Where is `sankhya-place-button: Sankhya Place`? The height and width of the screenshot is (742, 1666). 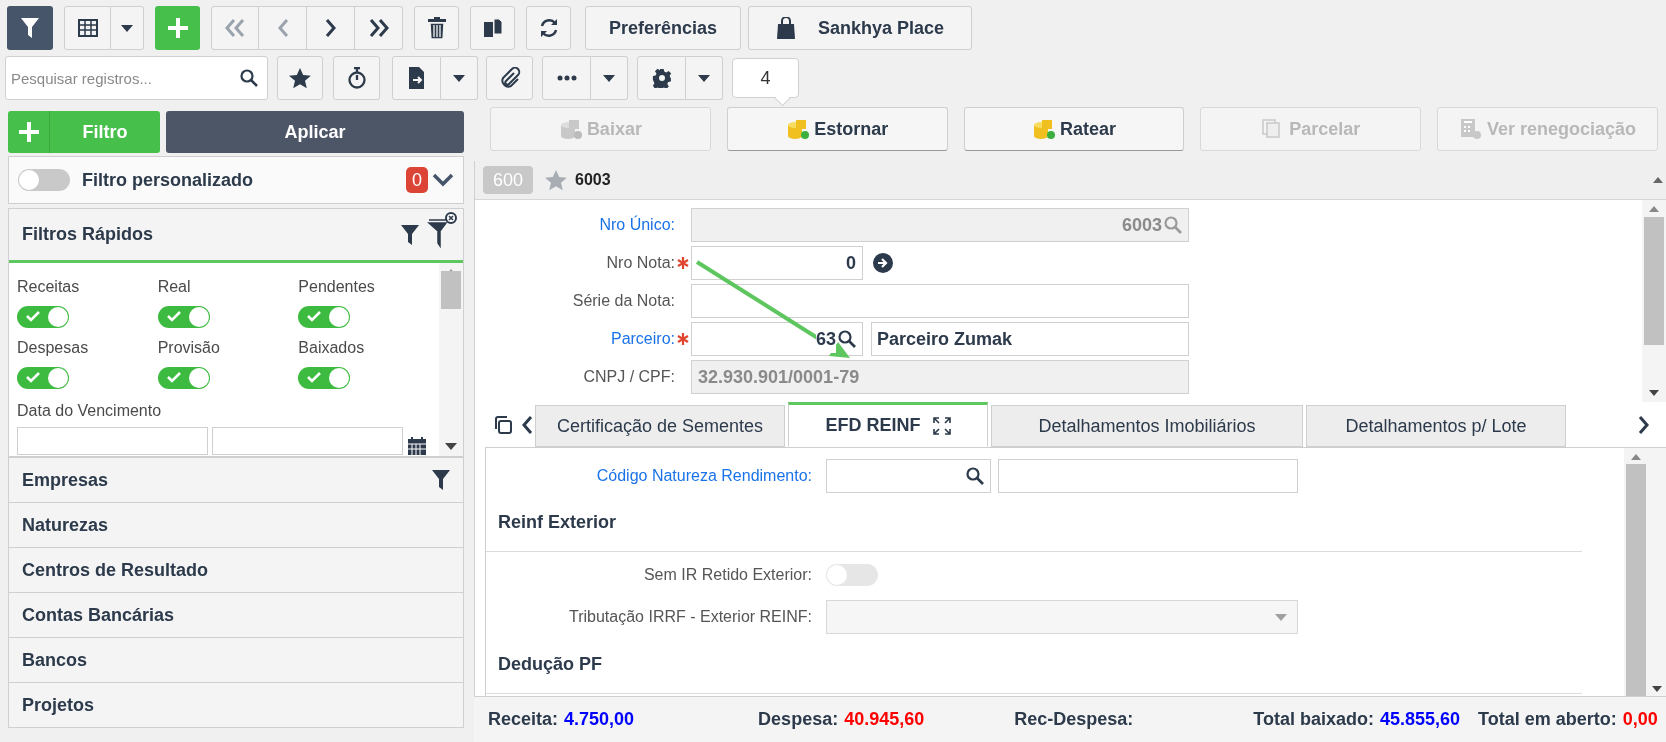
sankhya-place-button: Sankhya Place is located at coordinates (860, 28).